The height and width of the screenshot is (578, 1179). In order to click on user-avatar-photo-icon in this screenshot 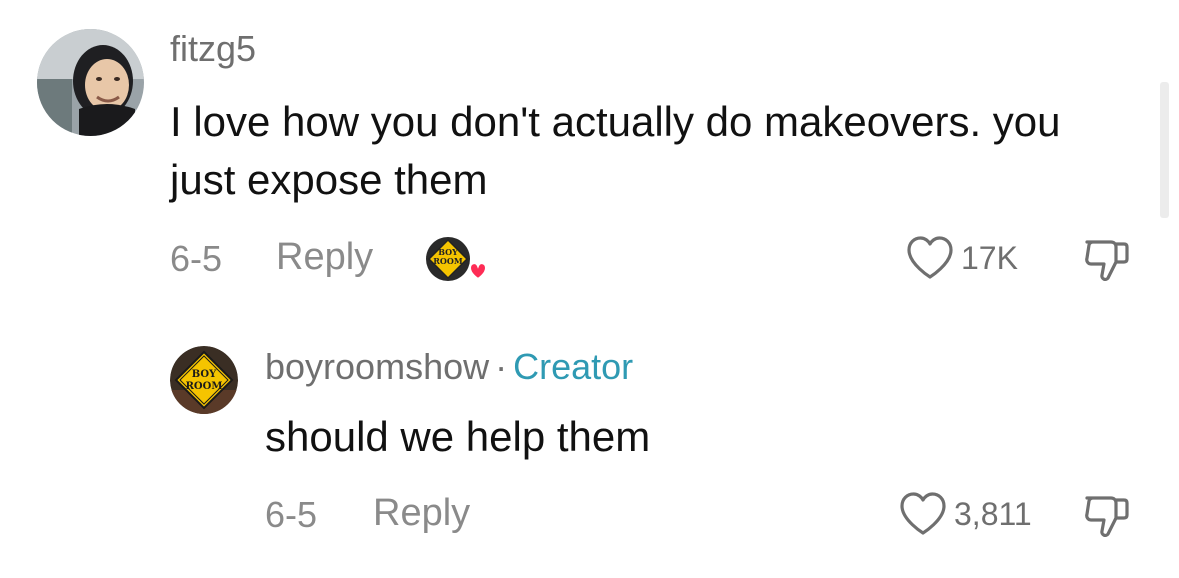, I will do `click(90, 82)`.